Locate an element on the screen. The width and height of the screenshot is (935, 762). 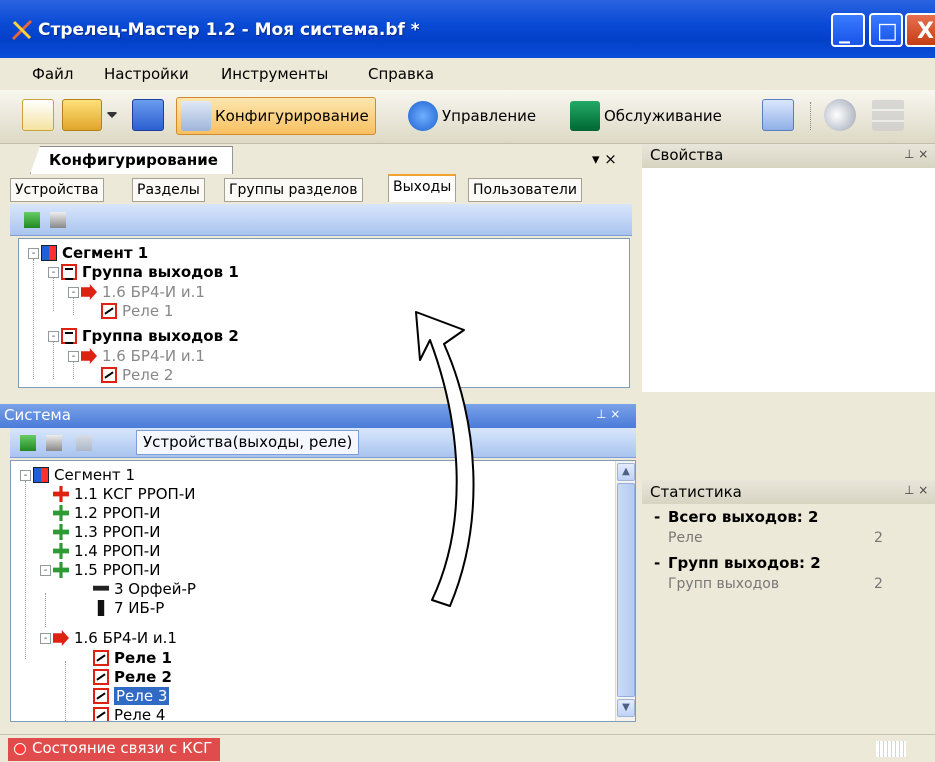
toolbar: Конфигурирование Управление Обслуживание is located at coordinates (467, 117).